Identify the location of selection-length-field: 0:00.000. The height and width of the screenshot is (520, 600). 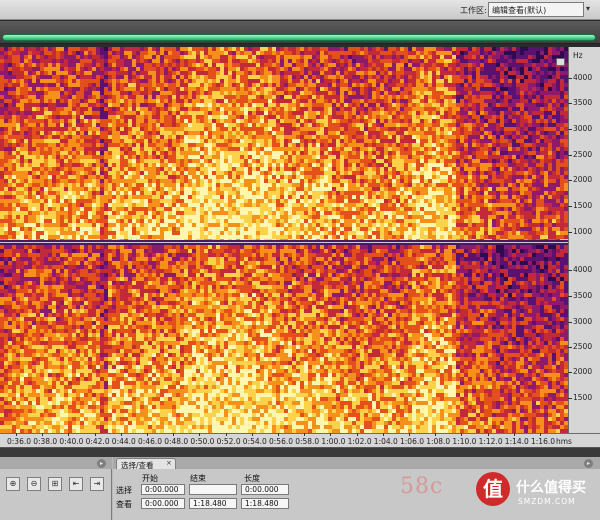
(265, 489).